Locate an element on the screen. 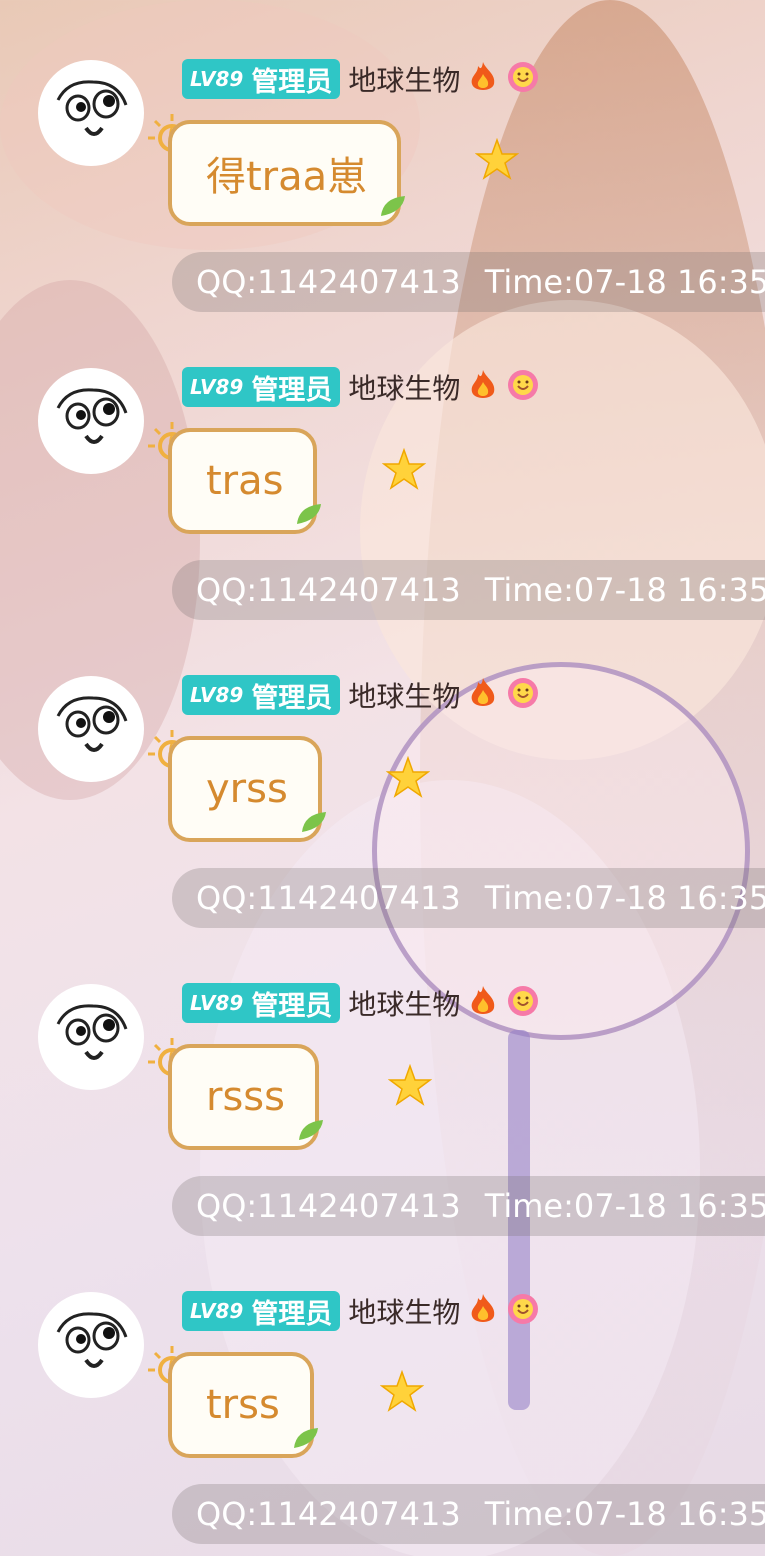  message-bubble: trss is located at coordinates (243, 1405).